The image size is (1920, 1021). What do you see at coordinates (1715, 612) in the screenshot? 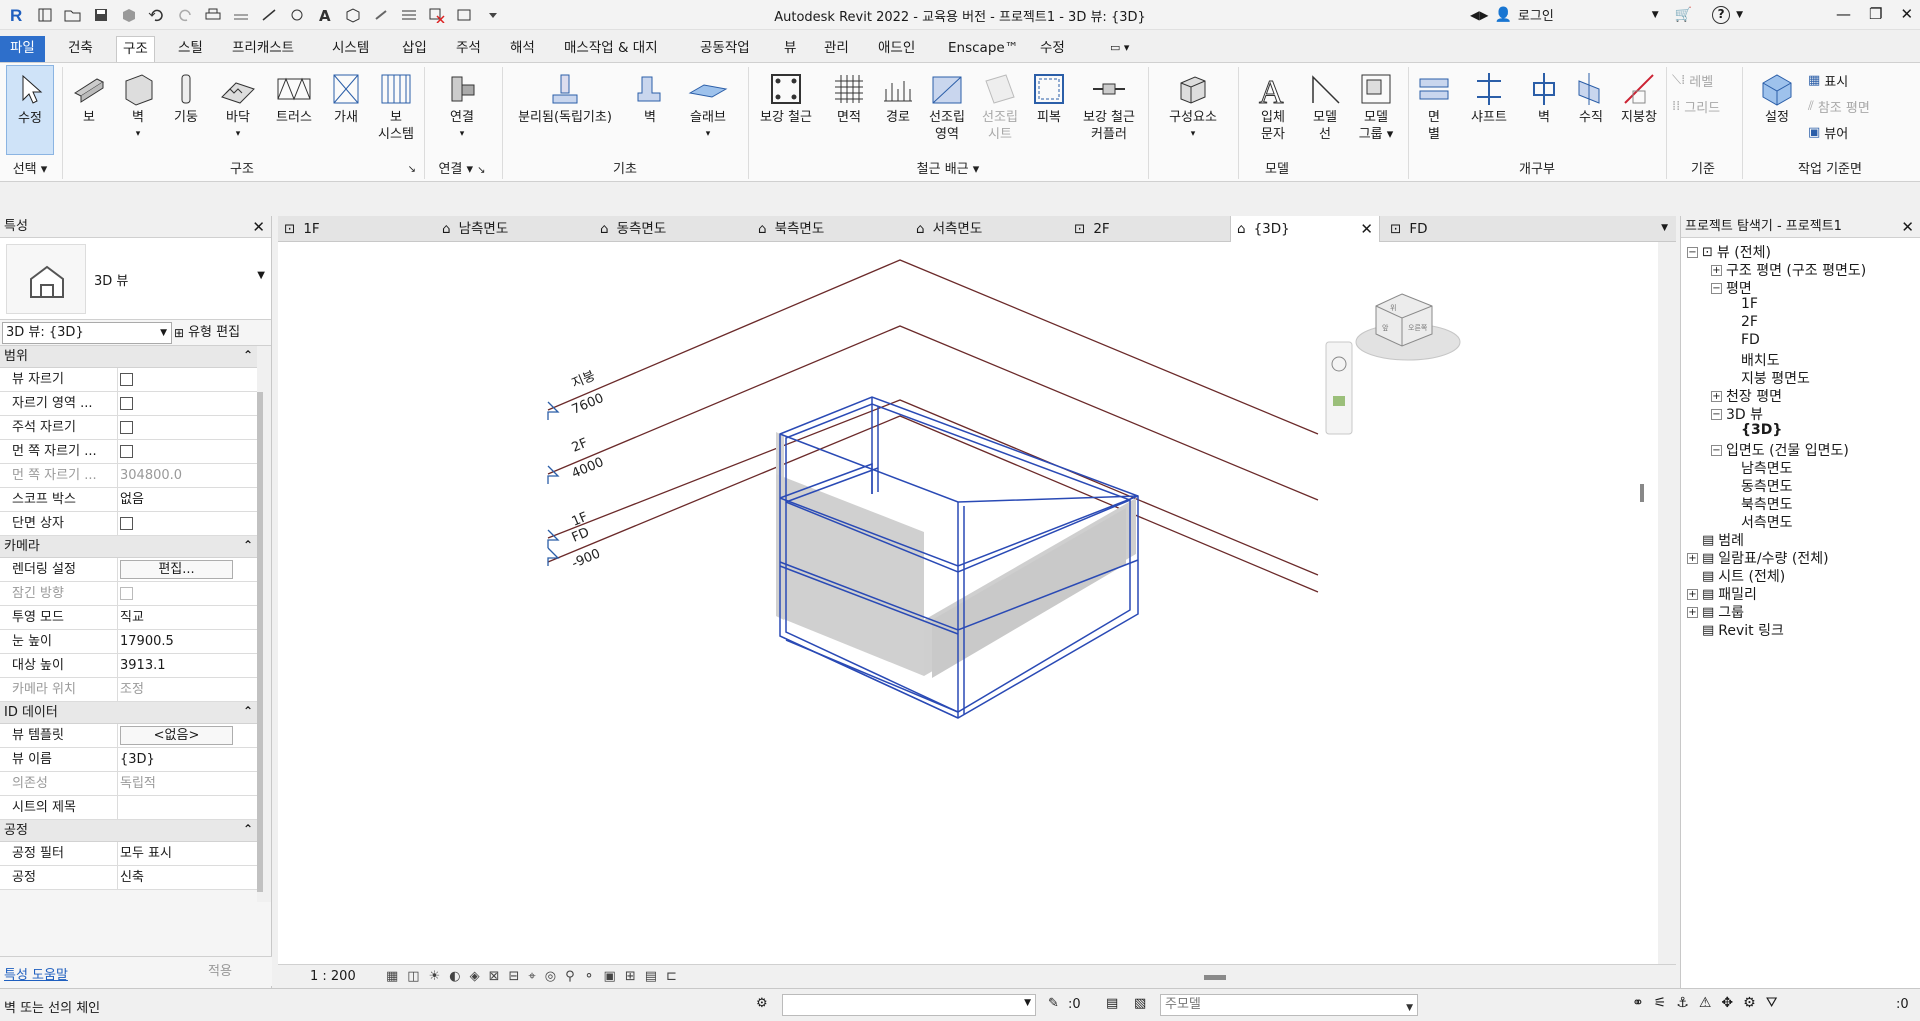
I see `tree-item: + ▤ 그룹` at bounding box center [1715, 612].